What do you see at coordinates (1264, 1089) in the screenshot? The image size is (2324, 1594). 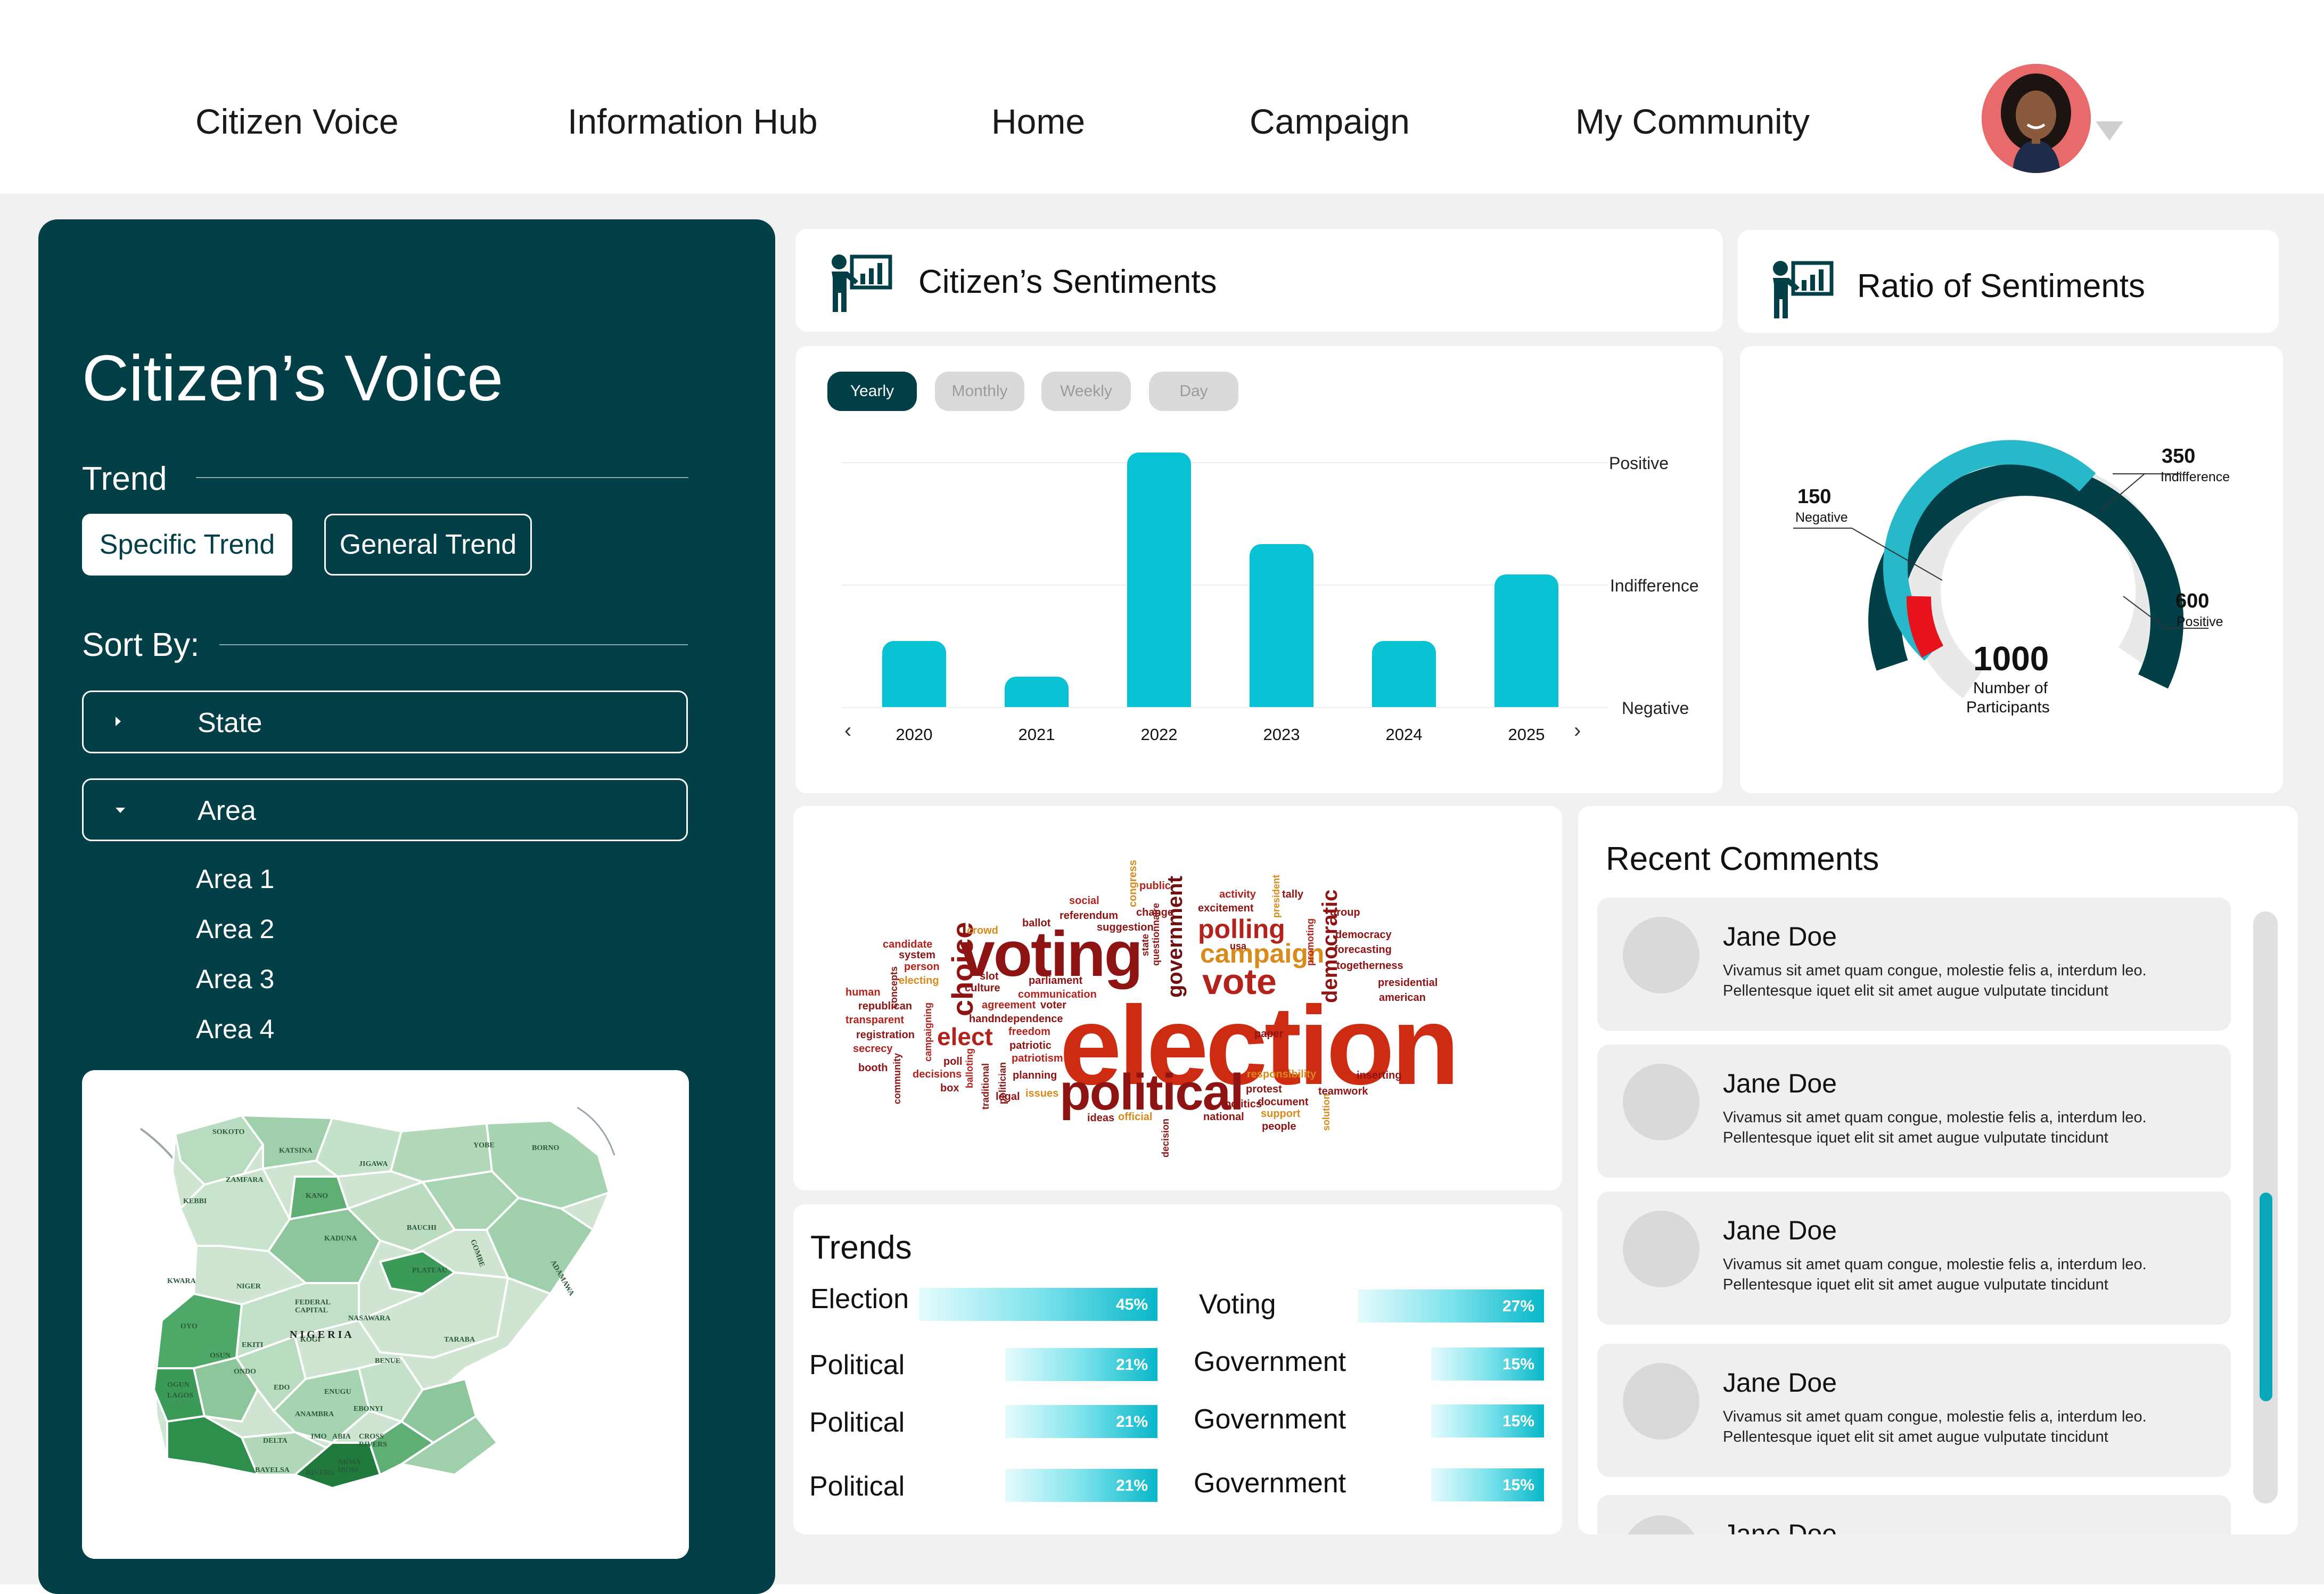 I see `word: protest` at bounding box center [1264, 1089].